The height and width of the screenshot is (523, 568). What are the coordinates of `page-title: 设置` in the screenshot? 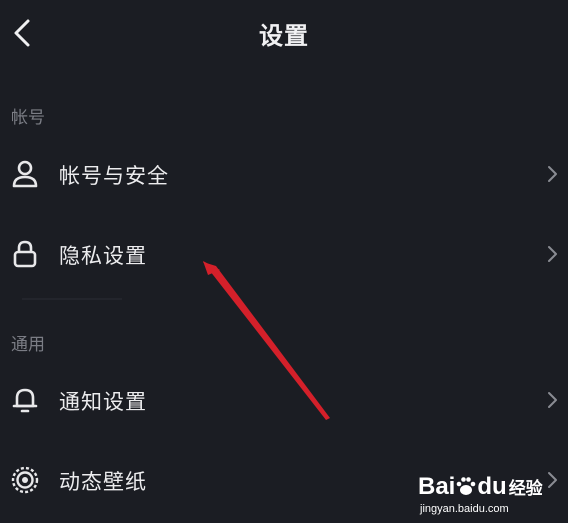 It's located at (284, 36).